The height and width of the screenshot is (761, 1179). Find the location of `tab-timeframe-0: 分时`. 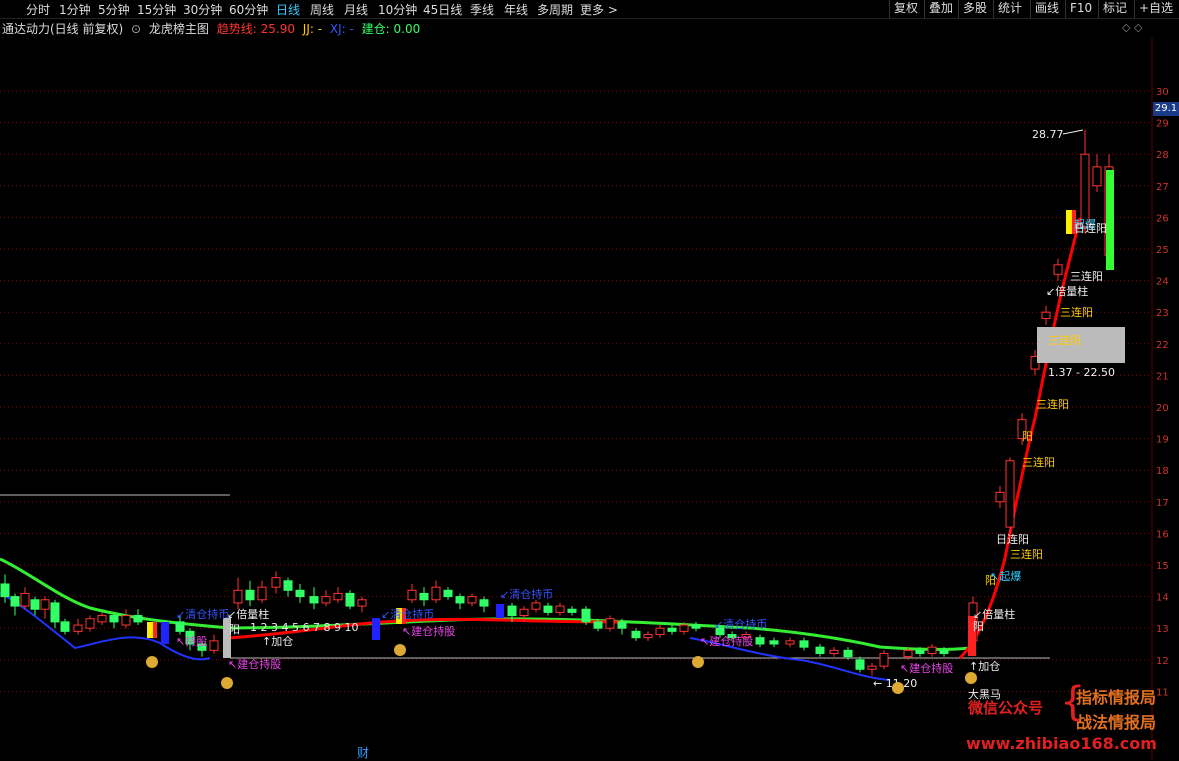

tab-timeframe-0: 分时 is located at coordinates (38, 9).